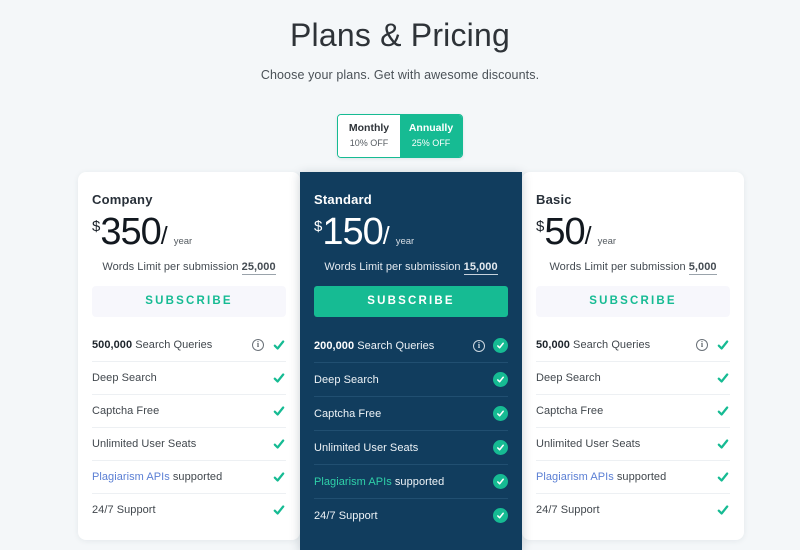 This screenshot has height=550, width=800. I want to click on page-title: Plans & Pricing, so click(400, 35).